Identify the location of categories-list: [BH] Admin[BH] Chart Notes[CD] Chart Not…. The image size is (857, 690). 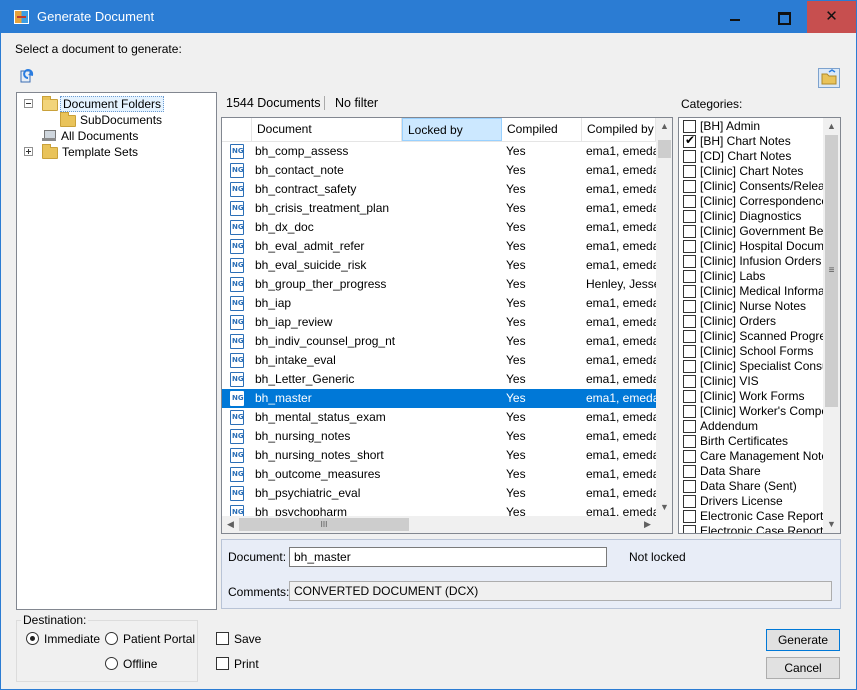
(759, 325).